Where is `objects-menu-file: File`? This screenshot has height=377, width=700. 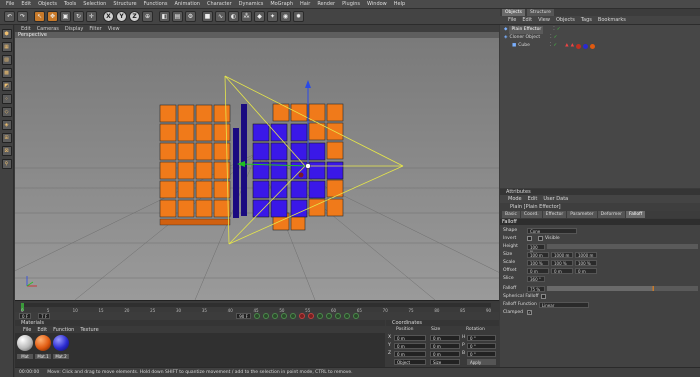 objects-menu-file: File is located at coordinates (512, 20).